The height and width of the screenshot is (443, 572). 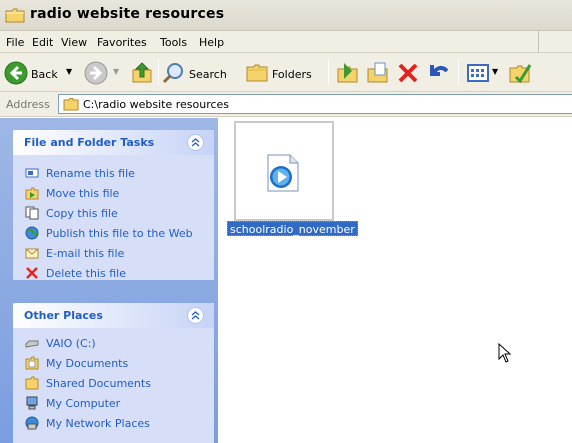 What do you see at coordinates (71, 343) in the screenshot?
I see `place-label: VAIO (C:)` at bounding box center [71, 343].